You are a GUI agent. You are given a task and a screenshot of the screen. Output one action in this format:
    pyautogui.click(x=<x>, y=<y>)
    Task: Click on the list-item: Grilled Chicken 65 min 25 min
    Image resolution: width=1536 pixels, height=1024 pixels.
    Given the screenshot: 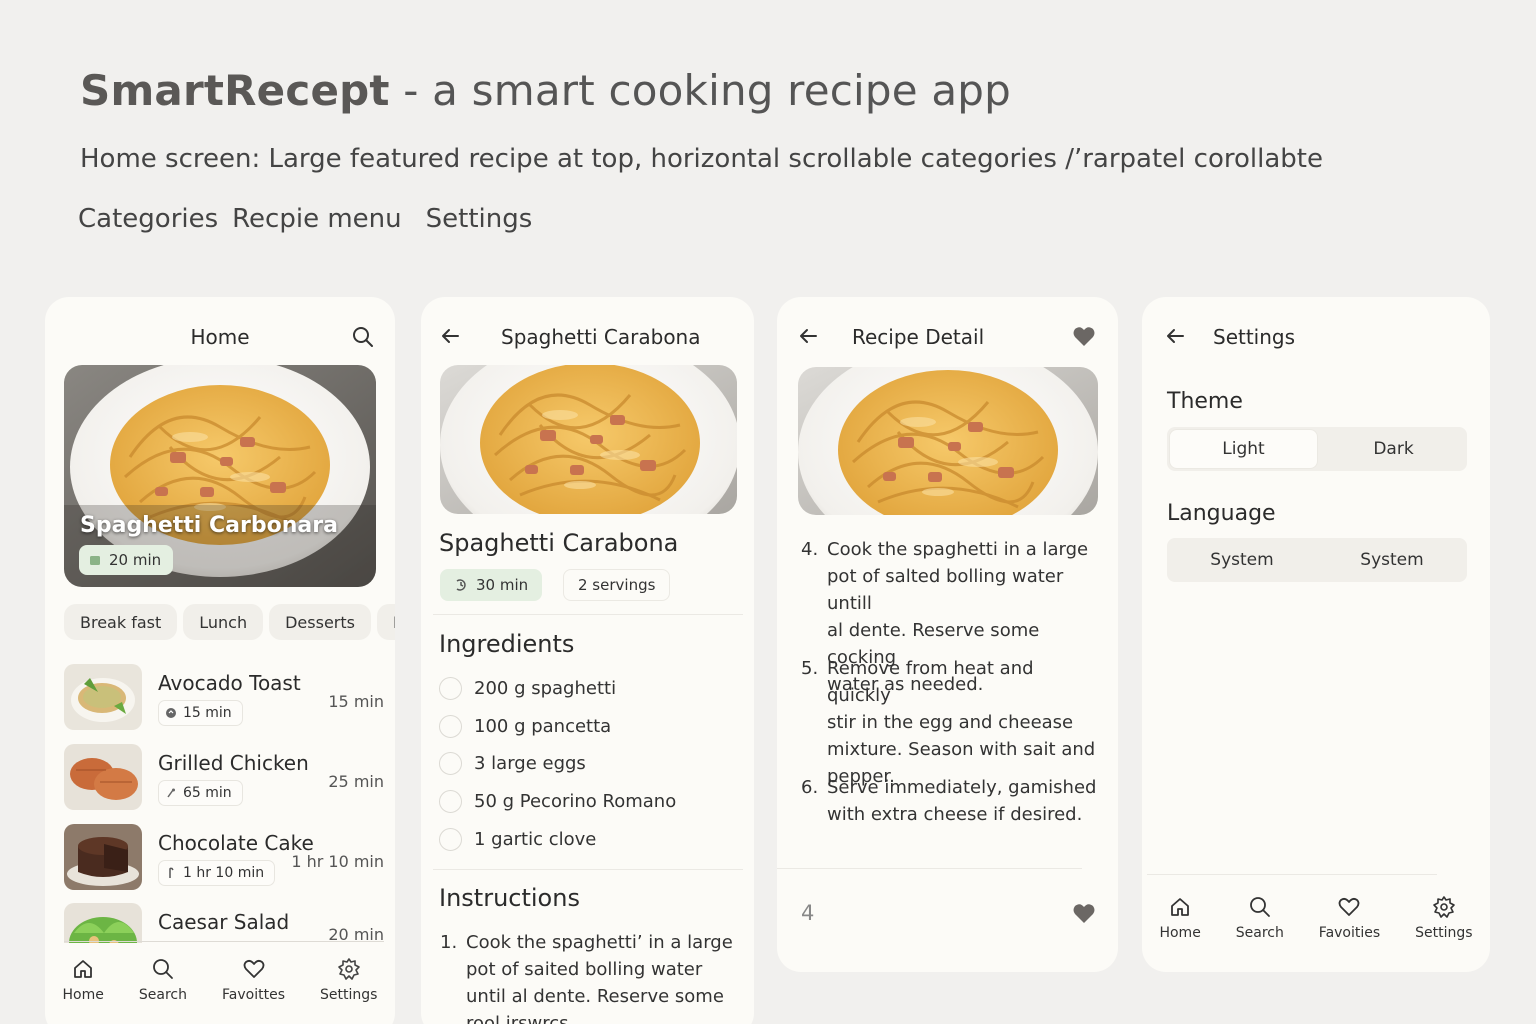 What is the action you would take?
    pyautogui.click(x=224, y=778)
    